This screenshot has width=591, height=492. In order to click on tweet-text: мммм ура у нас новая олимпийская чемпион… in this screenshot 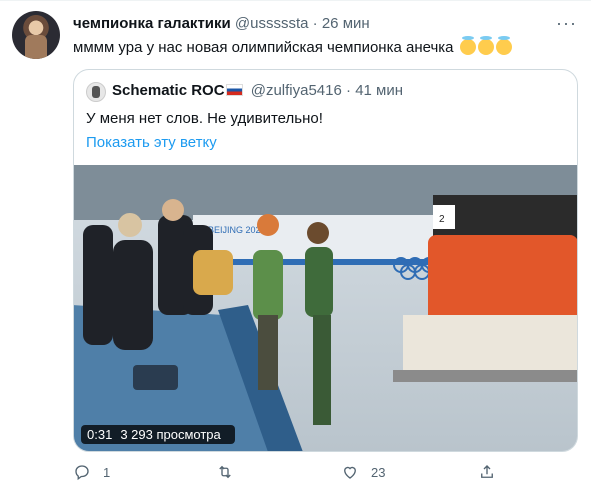, I will do `click(292, 46)`.